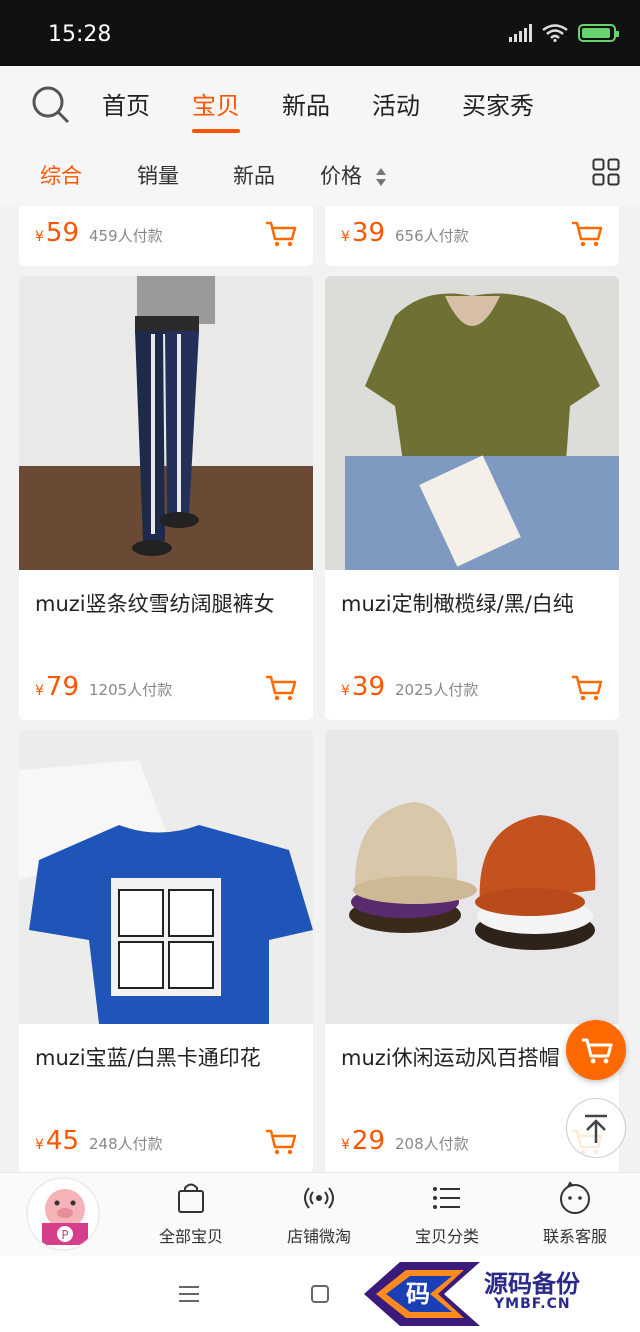  I want to click on tab-promotions: 活动, so click(396, 103).